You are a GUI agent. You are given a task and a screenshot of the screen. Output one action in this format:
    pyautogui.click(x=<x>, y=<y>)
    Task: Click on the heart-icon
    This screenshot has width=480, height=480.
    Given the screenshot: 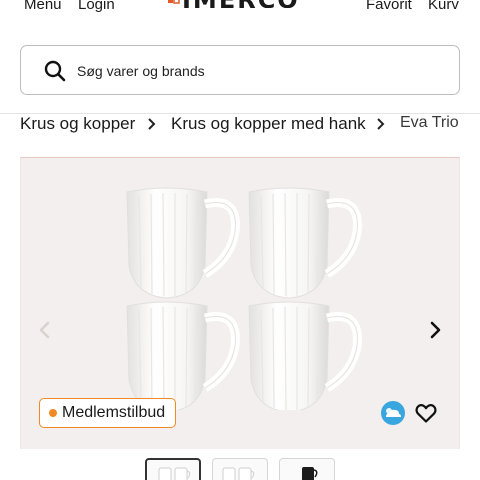 What is the action you would take?
    pyautogui.click(x=426, y=413)
    